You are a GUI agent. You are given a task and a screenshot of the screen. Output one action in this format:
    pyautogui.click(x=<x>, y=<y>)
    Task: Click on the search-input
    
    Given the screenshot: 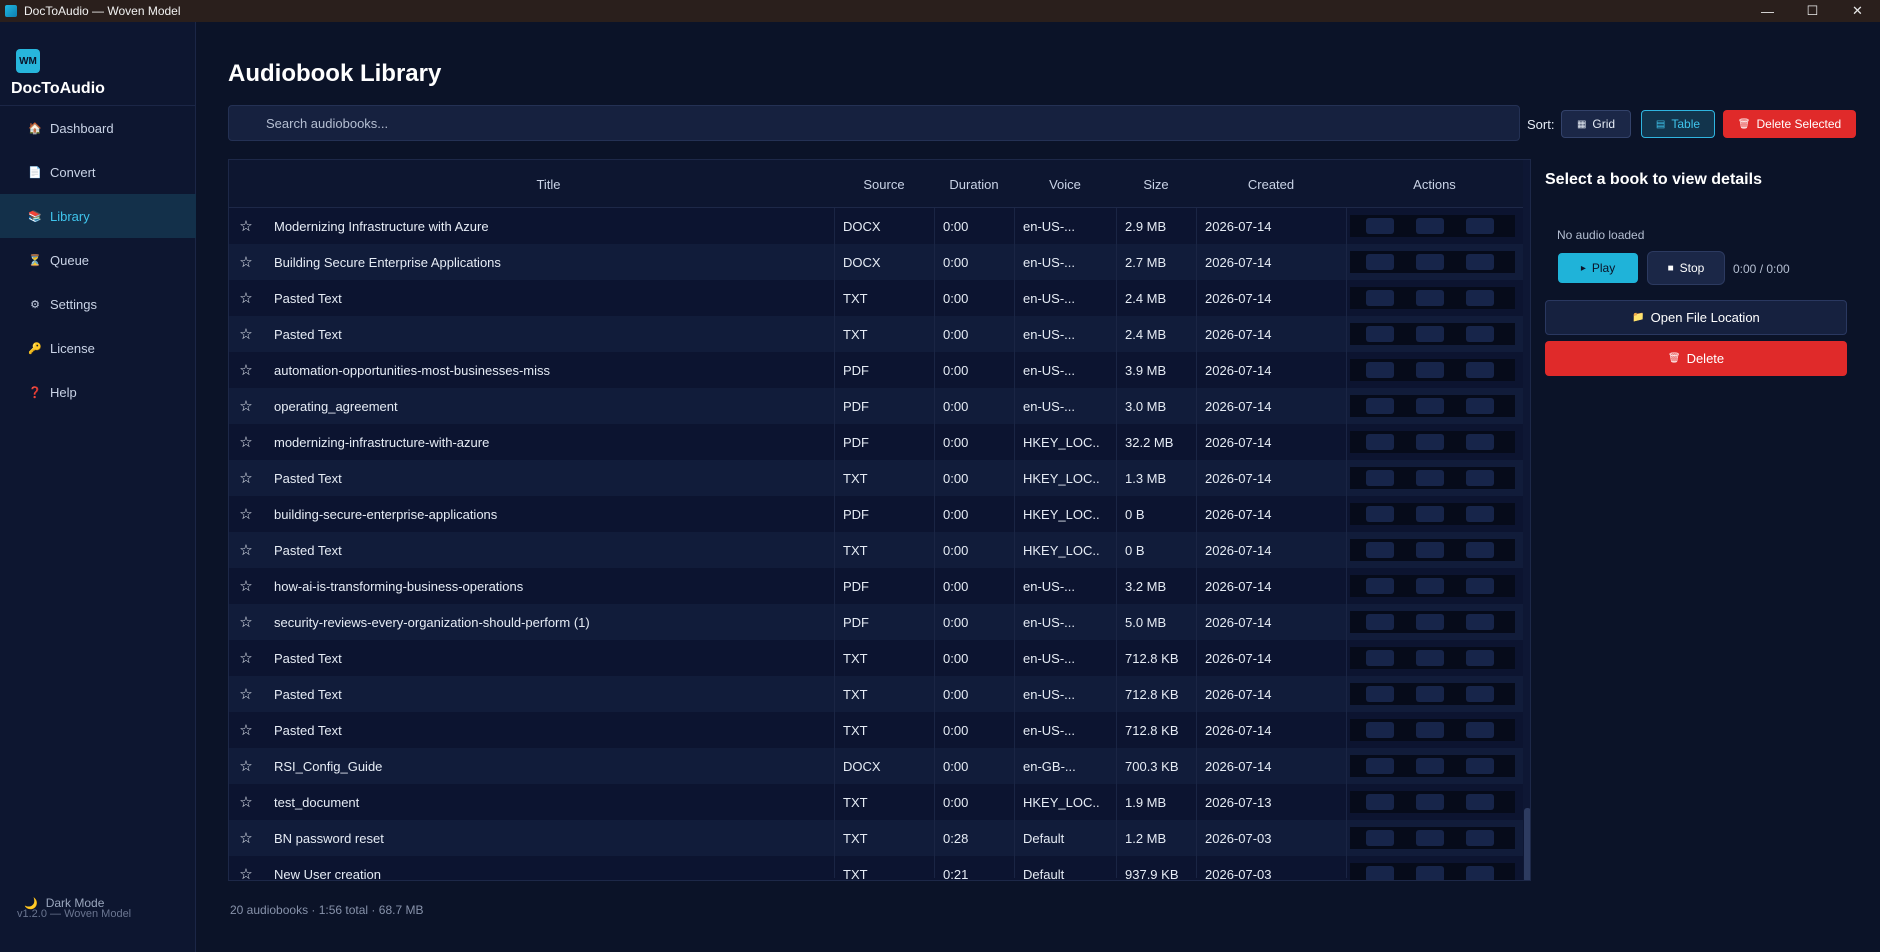 What is the action you would take?
    pyautogui.click(x=874, y=123)
    